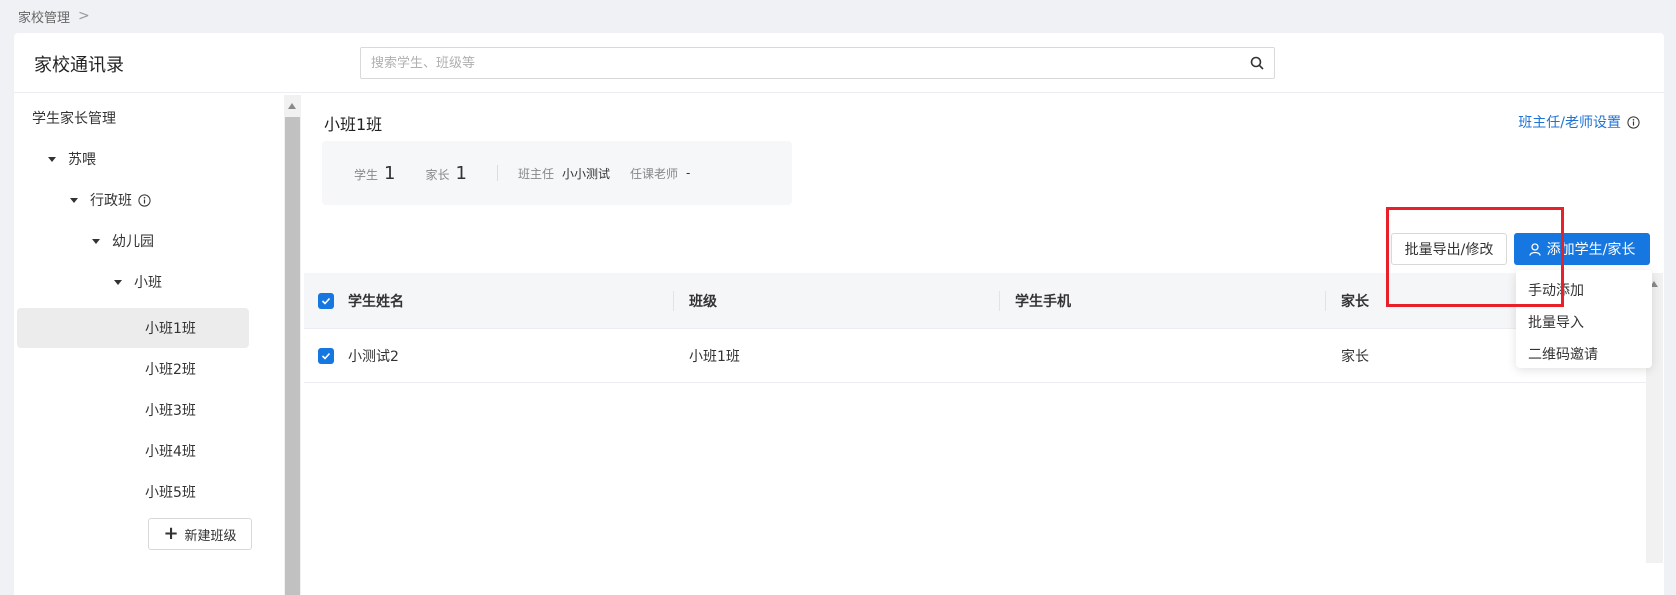 The image size is (1676, 595). Describe the element at coordinates (170, 329) in the screenshot. I see `class-label: 小班1班` at that location.